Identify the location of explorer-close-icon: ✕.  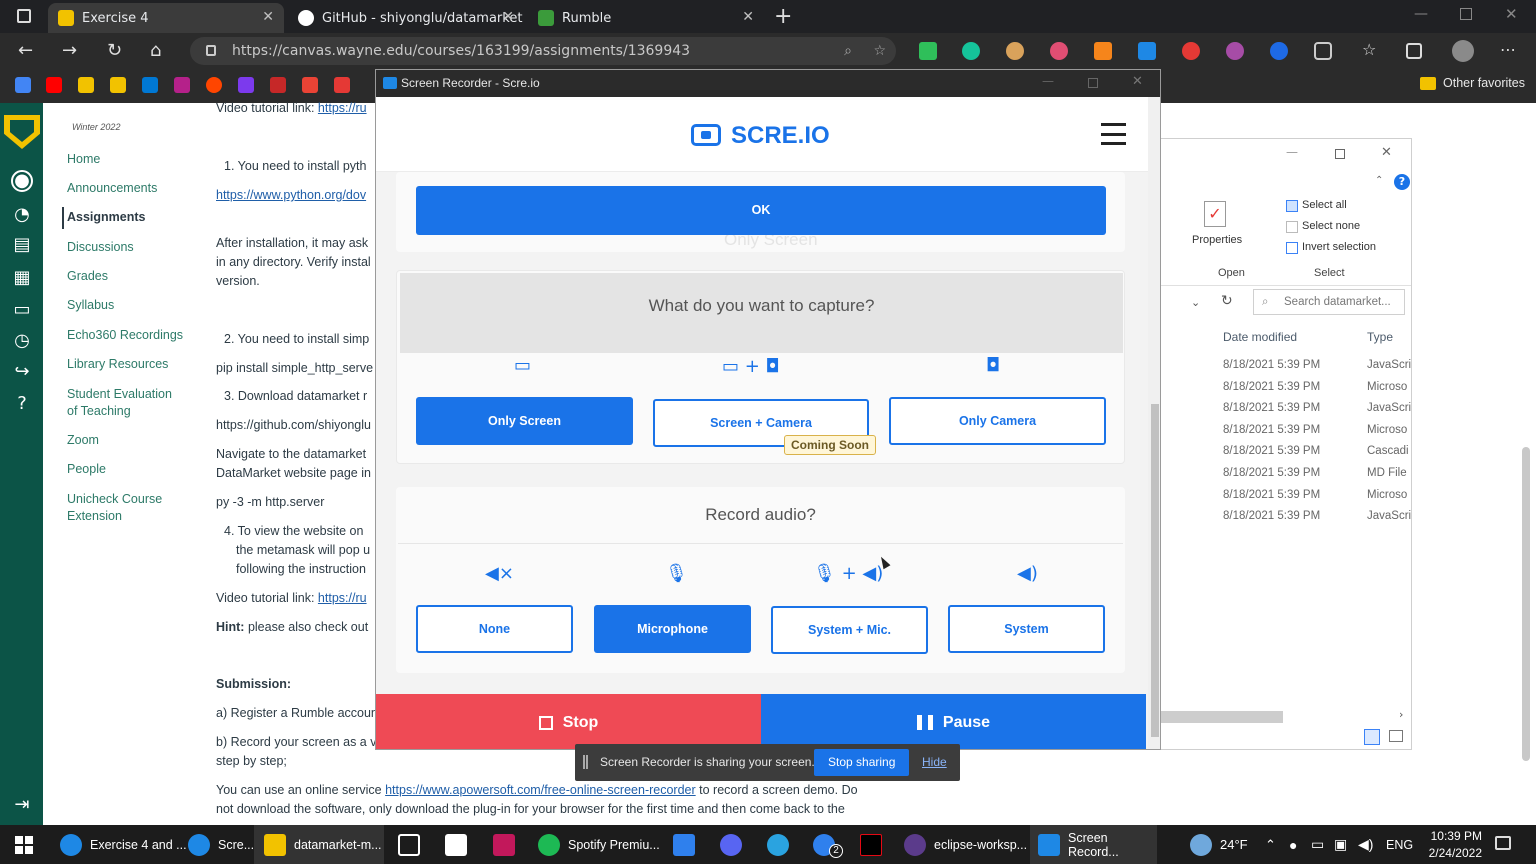
(1386, 152).